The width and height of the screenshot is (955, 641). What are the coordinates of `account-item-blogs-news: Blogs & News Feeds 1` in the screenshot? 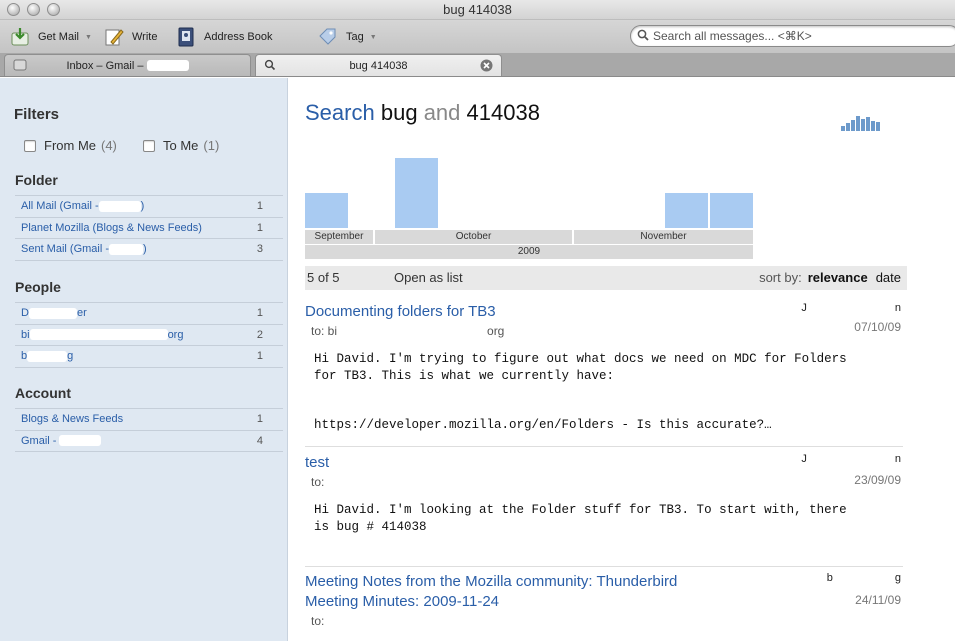 It's located at (149, 420).